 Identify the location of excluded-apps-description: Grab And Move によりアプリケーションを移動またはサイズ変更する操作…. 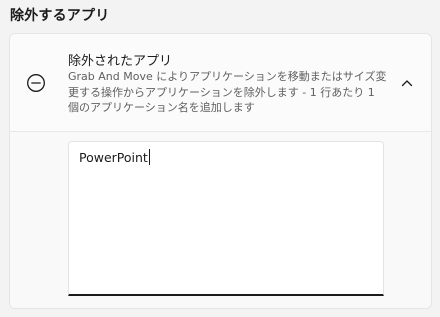
(227, 92).